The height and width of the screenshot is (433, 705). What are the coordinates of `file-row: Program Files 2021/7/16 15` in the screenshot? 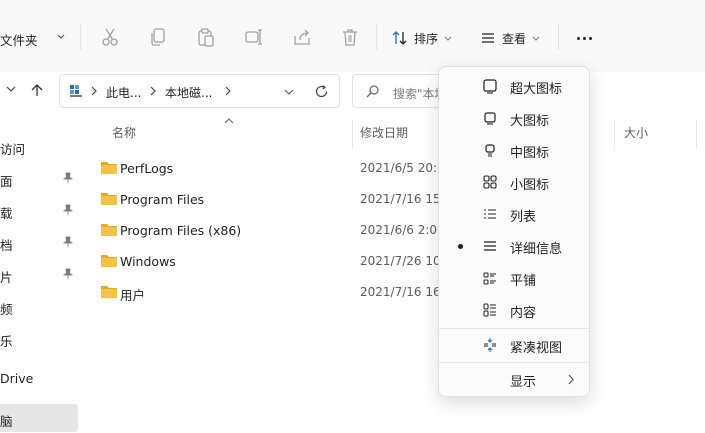 It's located at (268, 199).